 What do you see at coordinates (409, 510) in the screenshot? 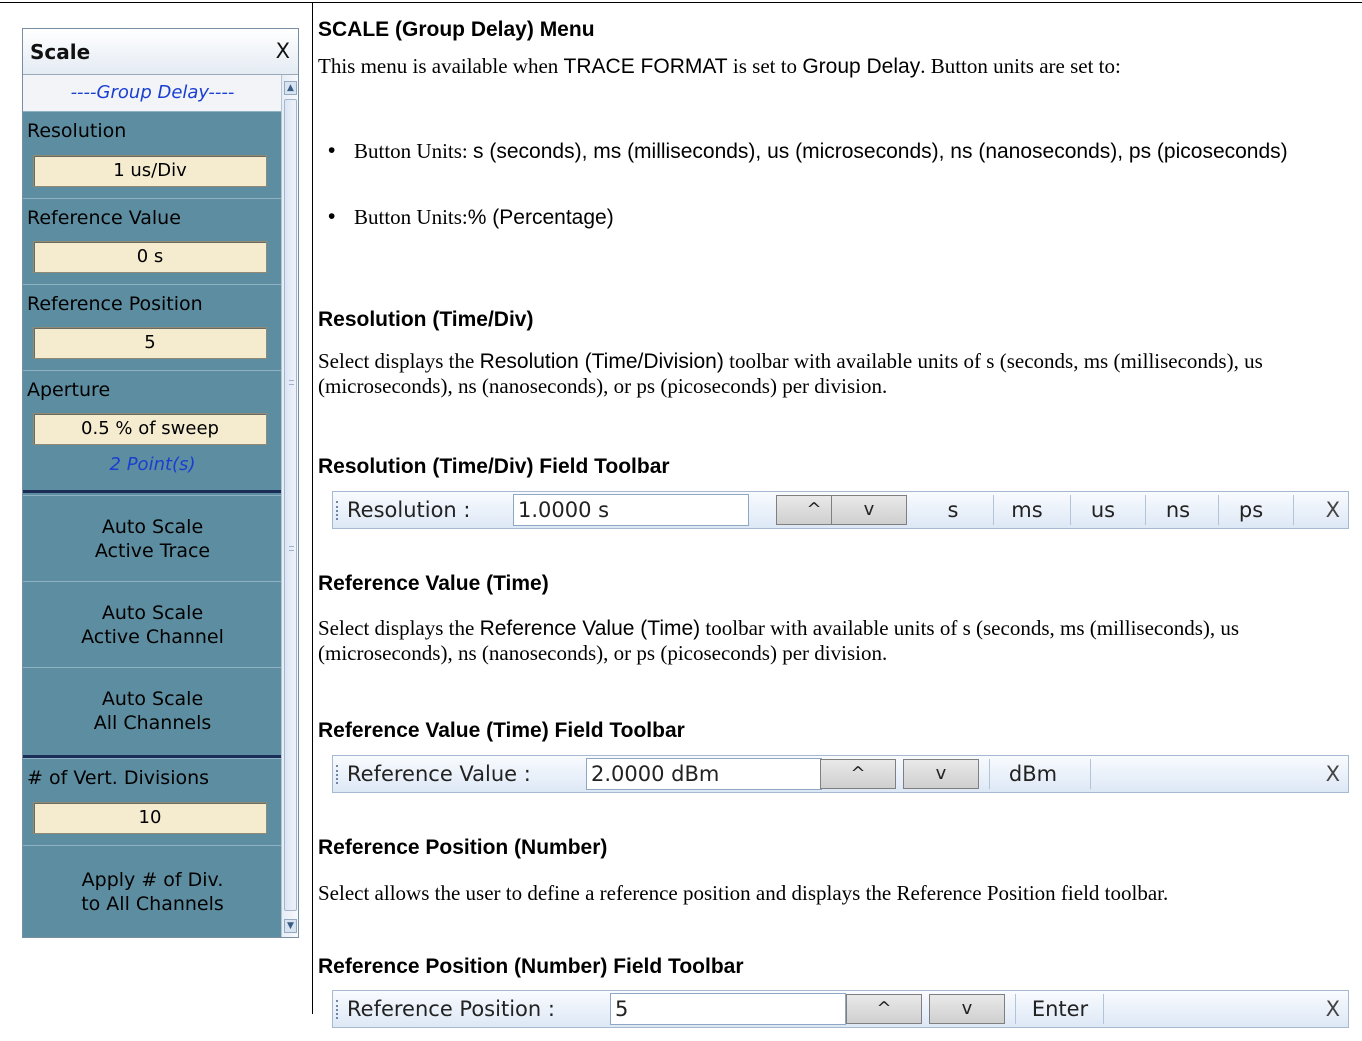
I see `toolbar-label: Resolution :` at bounding box center [409, 510].